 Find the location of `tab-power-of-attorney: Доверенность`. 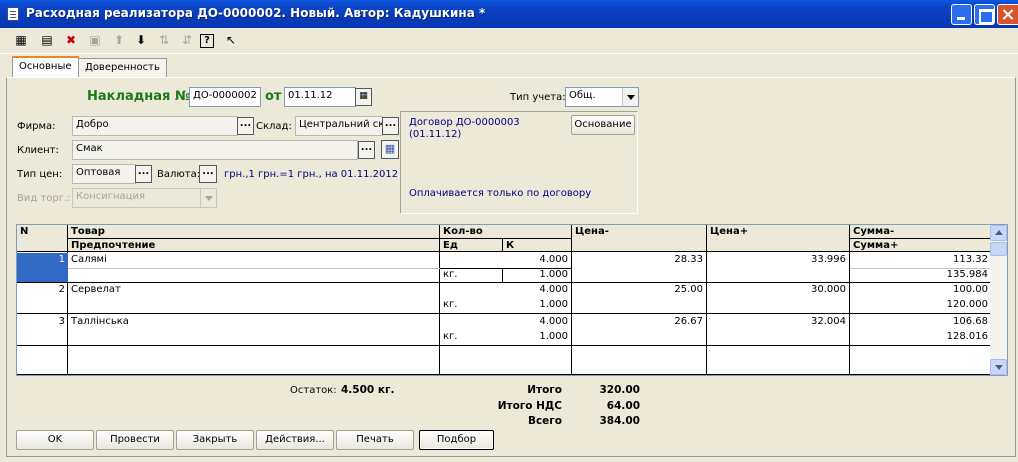

tab-power-of-attorney: Доверенность is located at coordinates (122, 68).